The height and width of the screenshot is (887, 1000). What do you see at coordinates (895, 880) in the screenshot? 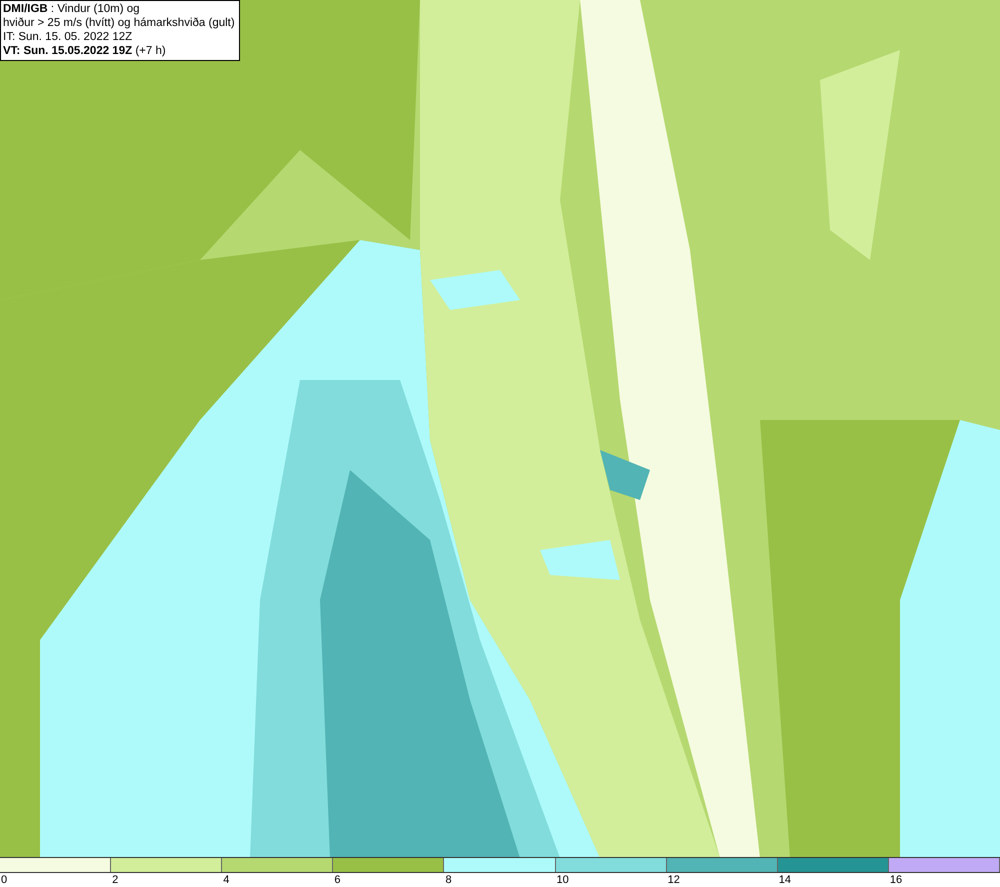
I see `scale-tick-label: 16` at bounding box center [895, 880].